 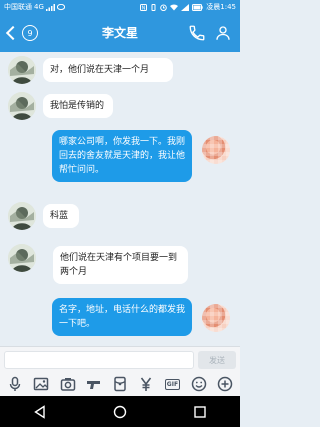 I want to click on nav-back-icon, so click(x=40, y=411).